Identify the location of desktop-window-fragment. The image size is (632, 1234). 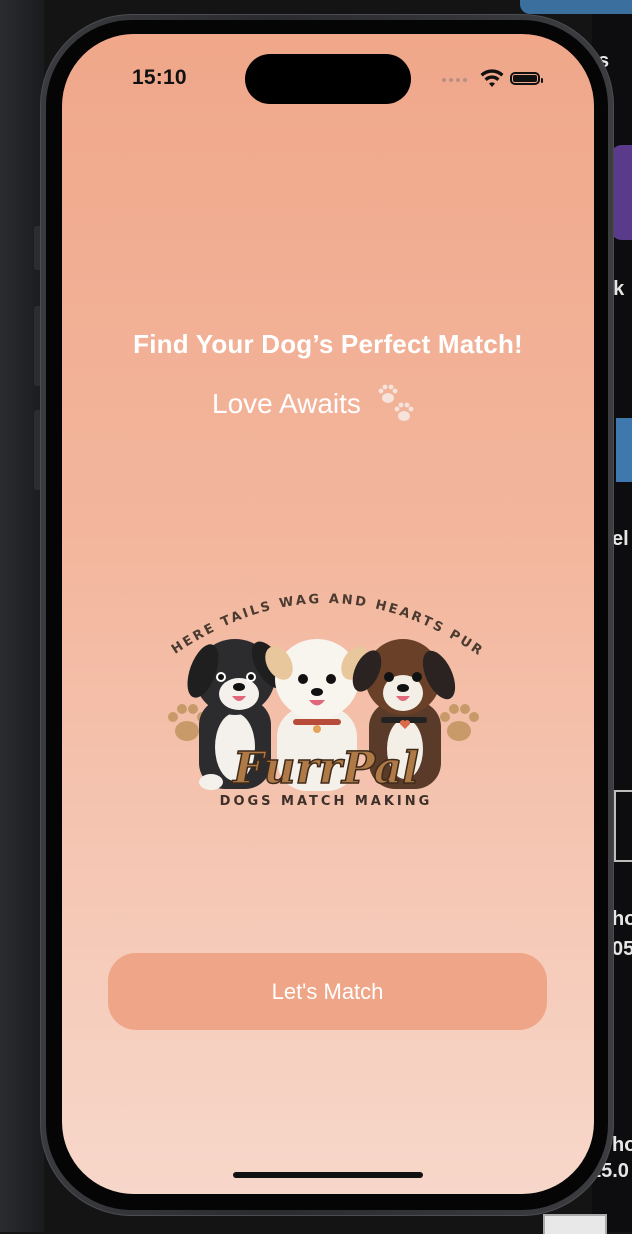
(576, 7).